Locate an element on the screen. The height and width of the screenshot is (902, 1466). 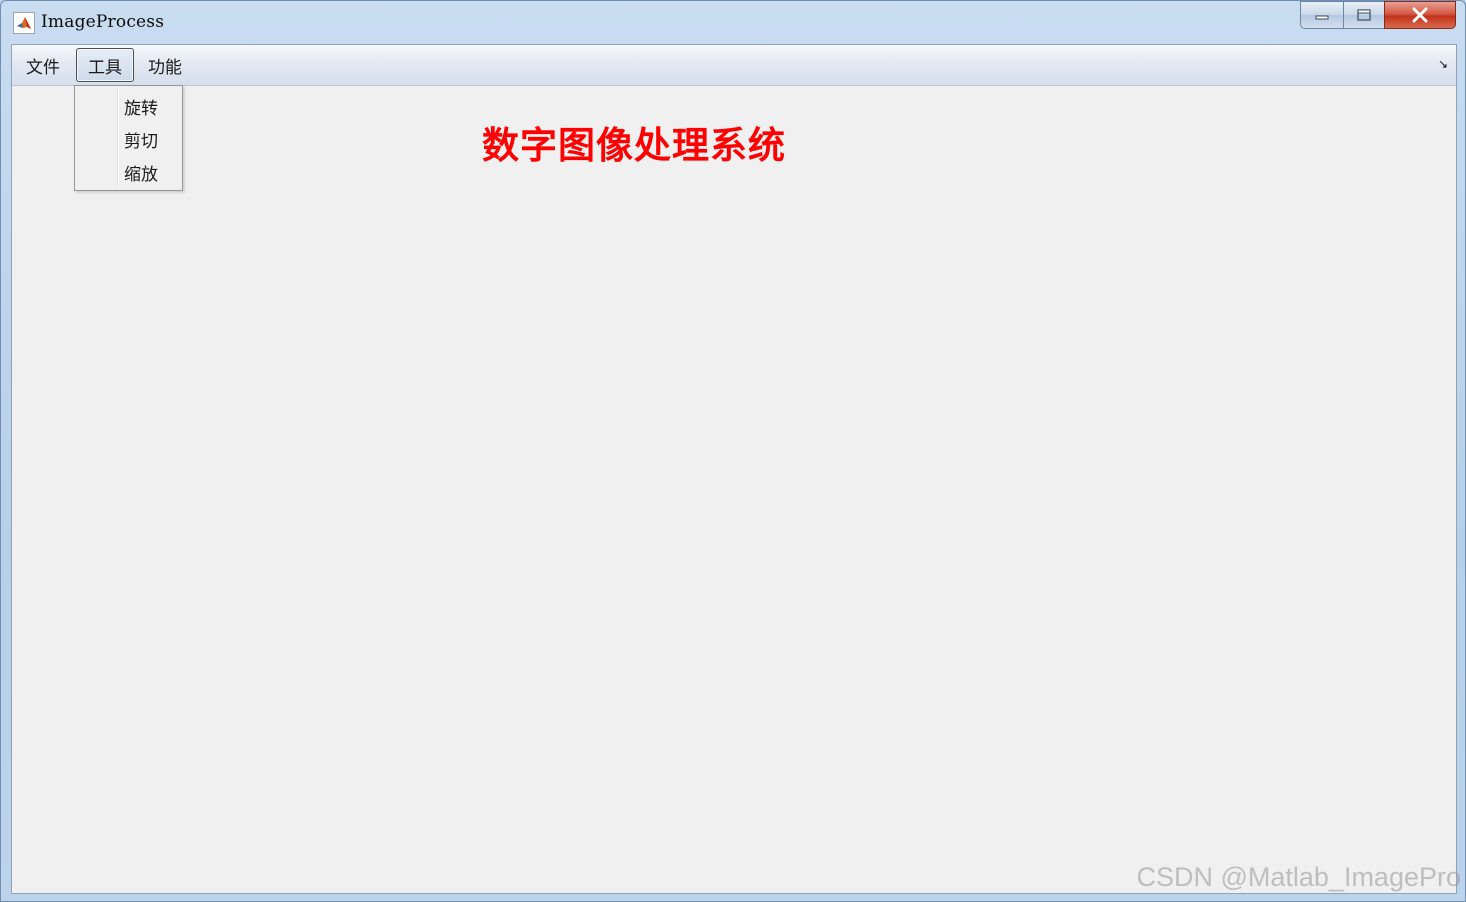
window-controls is located at coordinates (1378, 16).